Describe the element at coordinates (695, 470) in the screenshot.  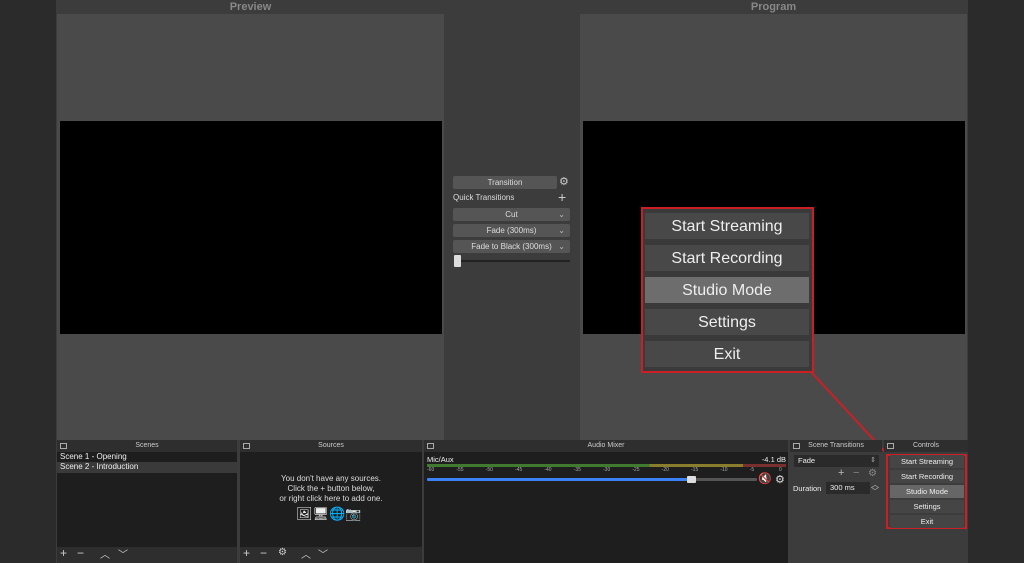
I see `meter-tick-label: -15` at that location.